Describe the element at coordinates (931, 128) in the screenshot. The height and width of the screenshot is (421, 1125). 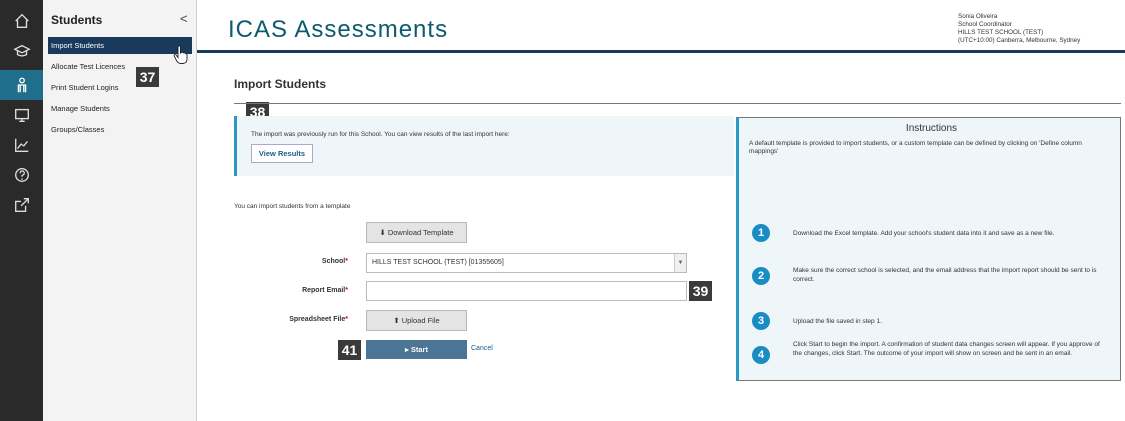
I see `instructions-title: Instructions` at that location.